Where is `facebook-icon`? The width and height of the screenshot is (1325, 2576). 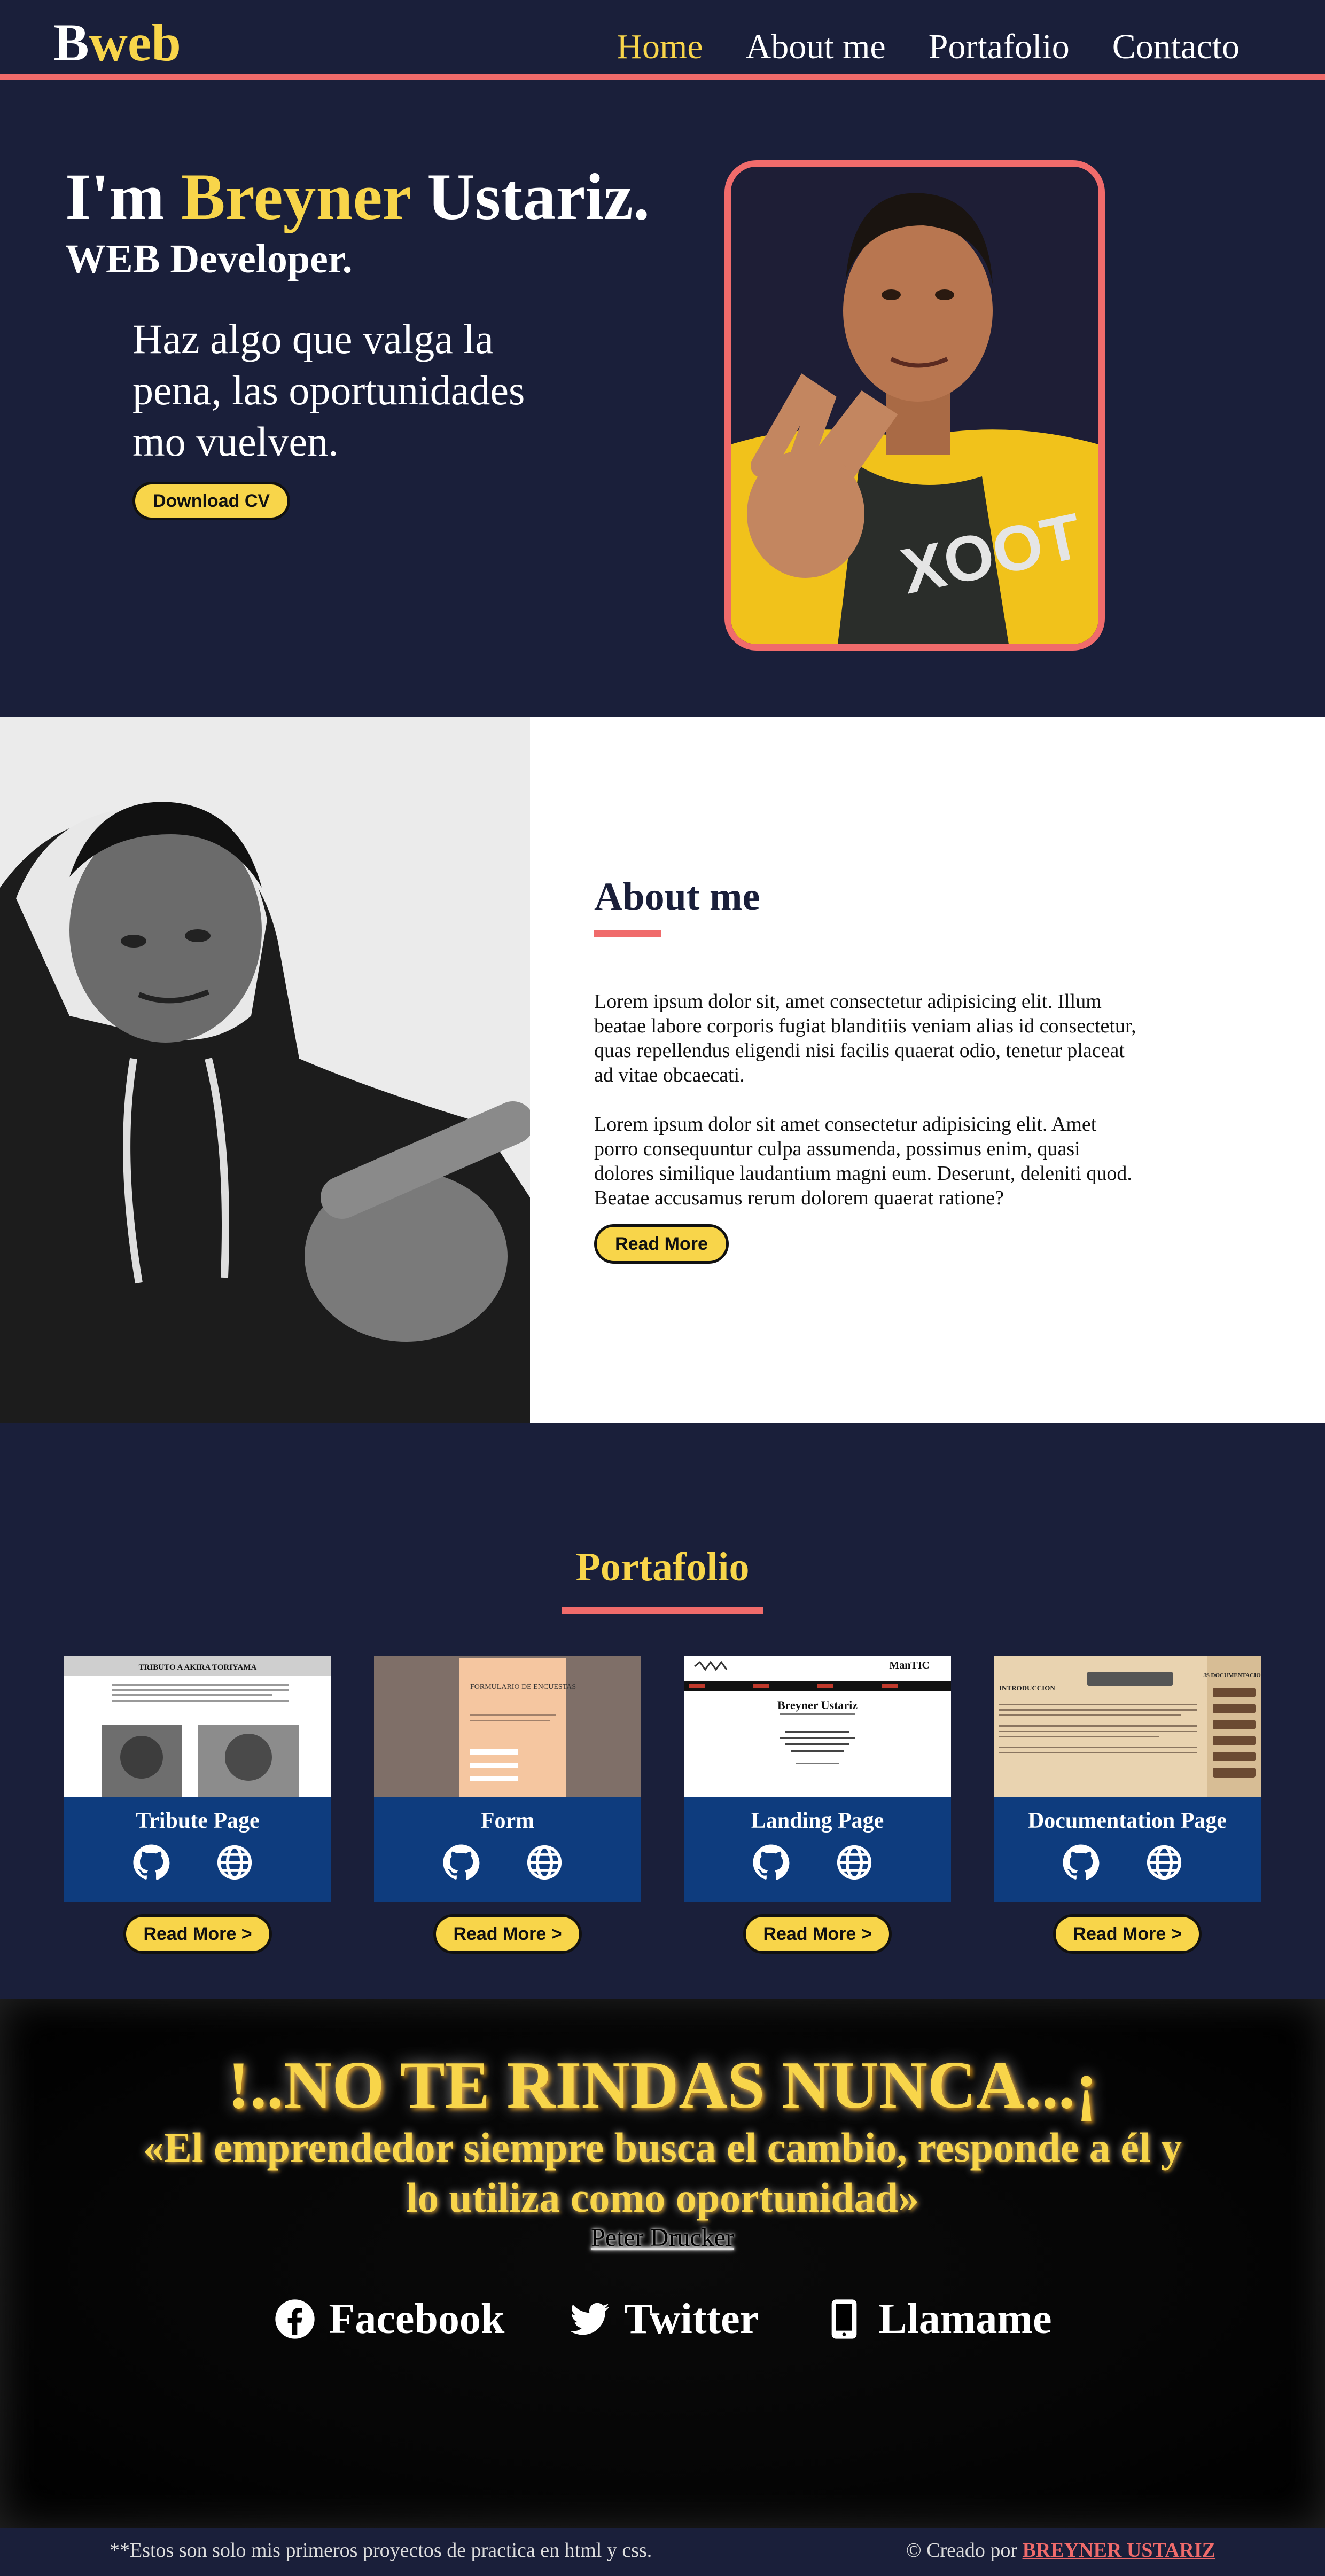 facebook-icon is located at coordinates (295, 2319).